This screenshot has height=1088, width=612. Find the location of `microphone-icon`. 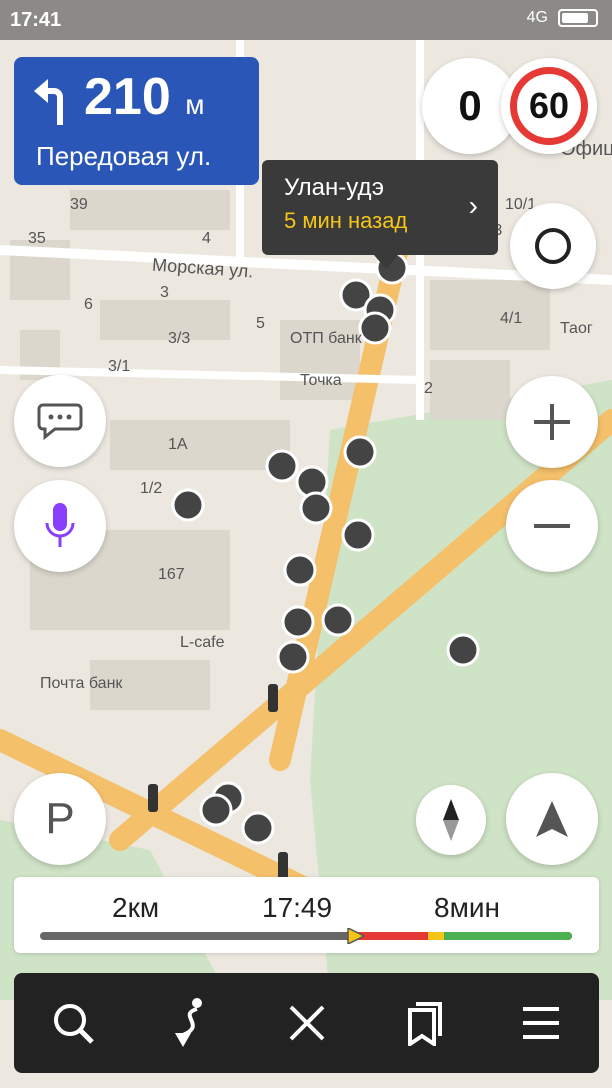

microphone-icon is located at coordinates (60, 525).